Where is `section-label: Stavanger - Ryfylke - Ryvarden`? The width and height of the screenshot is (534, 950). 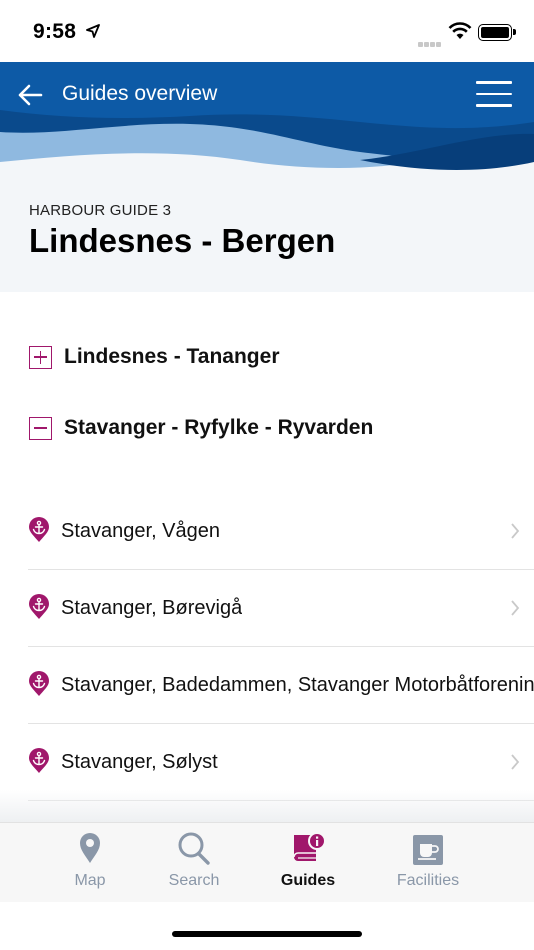 section-label: Stavanger - Ryfylke - Ryvarden is located at coordinates (219, 427).